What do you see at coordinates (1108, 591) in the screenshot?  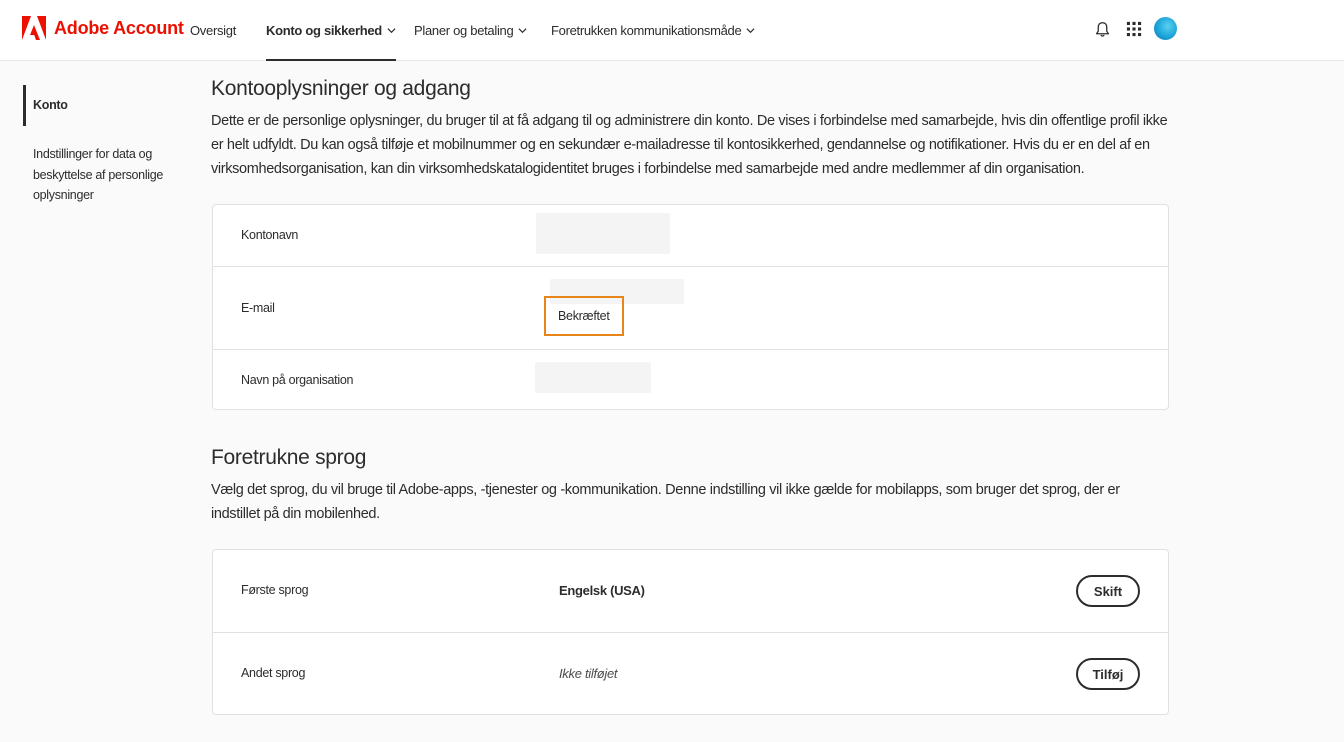 I see `change-language-button: Skift` at bounding box center [1108, 591].